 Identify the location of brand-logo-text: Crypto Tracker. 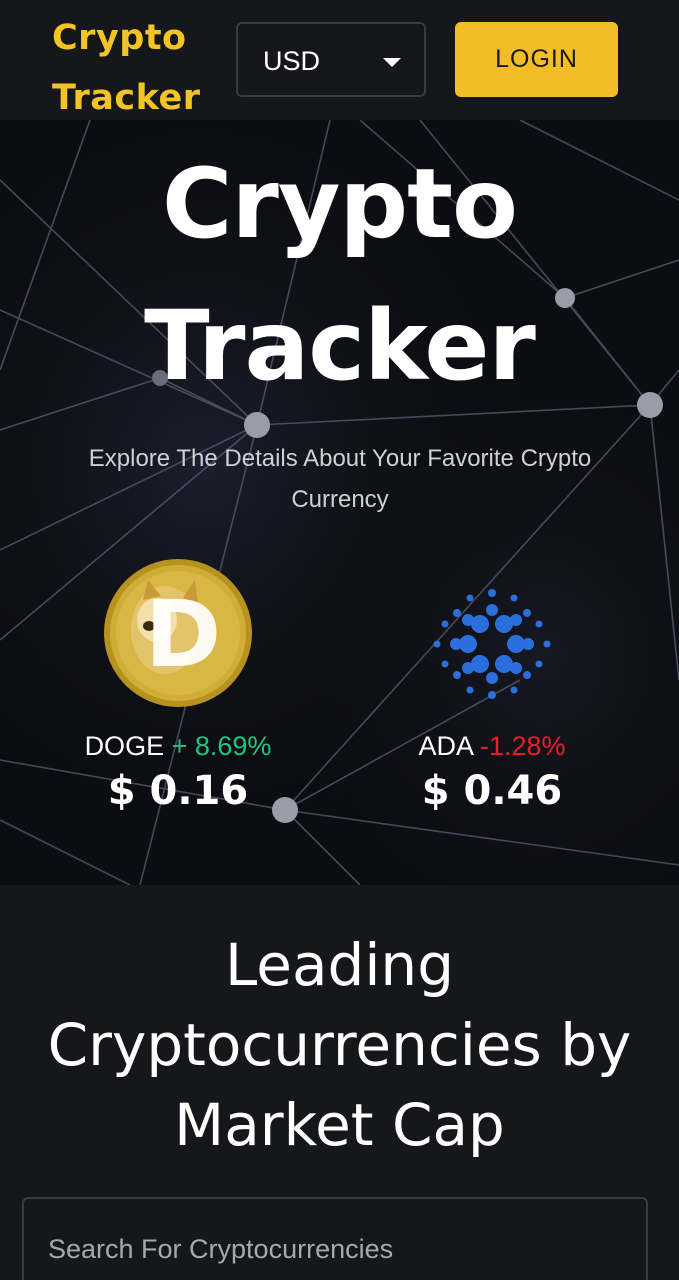
(139, 68).